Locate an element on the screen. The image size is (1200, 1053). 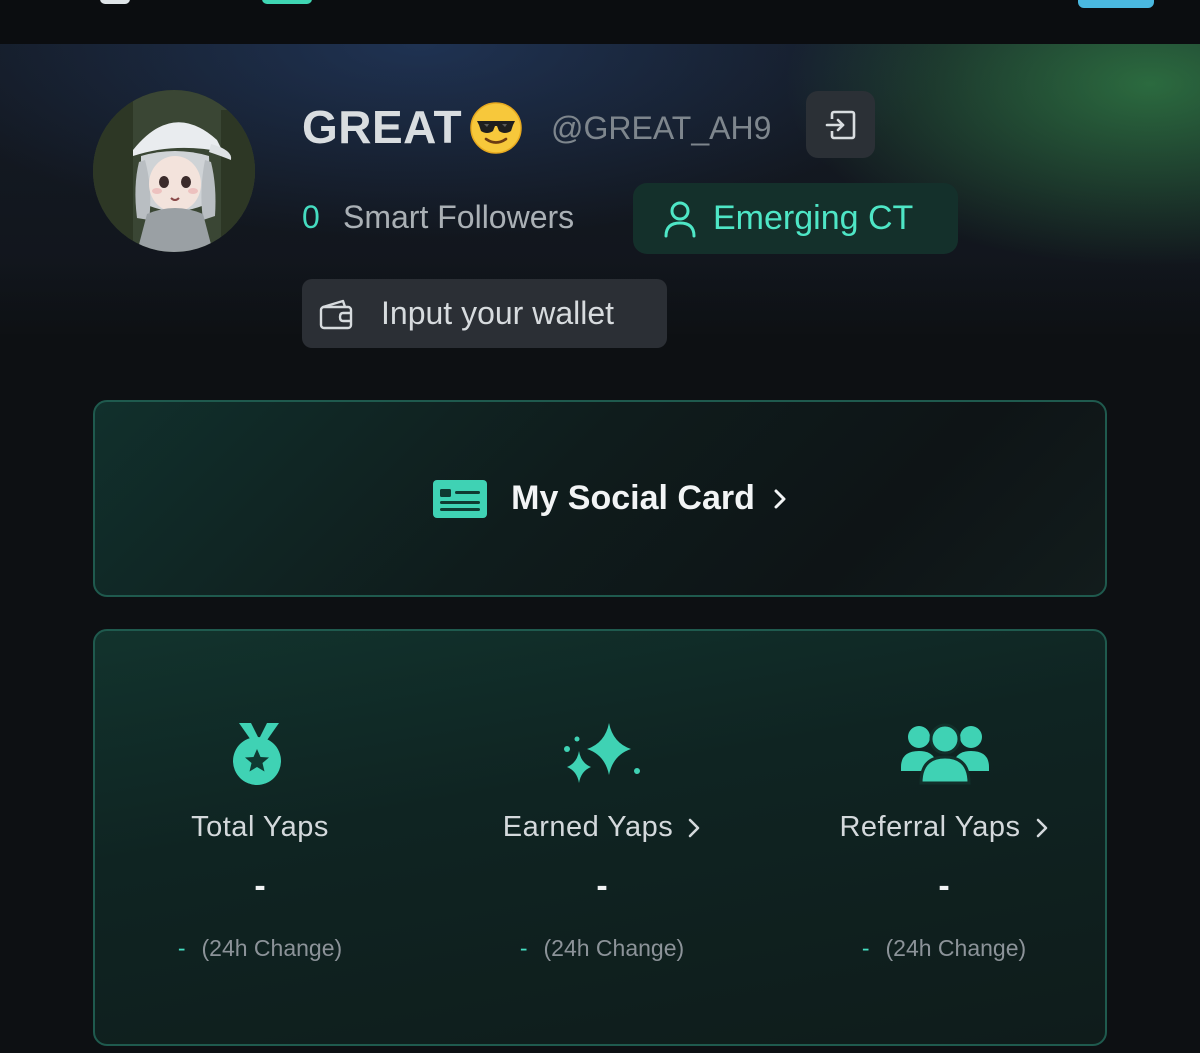
users-group-icon is located at coordinates (945, 754).